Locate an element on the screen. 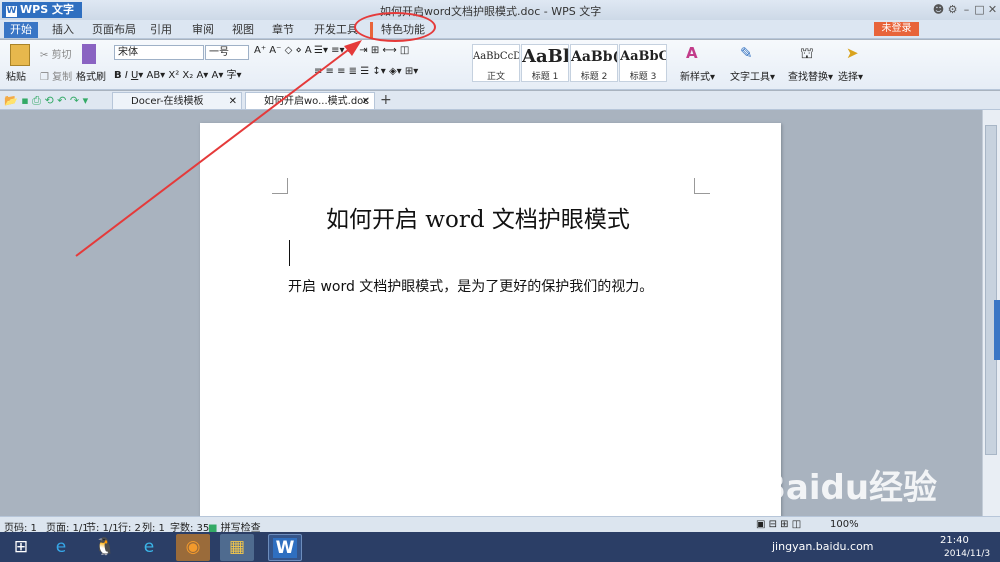  baidu-watermark: Baidu经验 is located at coordinates (849, 488).